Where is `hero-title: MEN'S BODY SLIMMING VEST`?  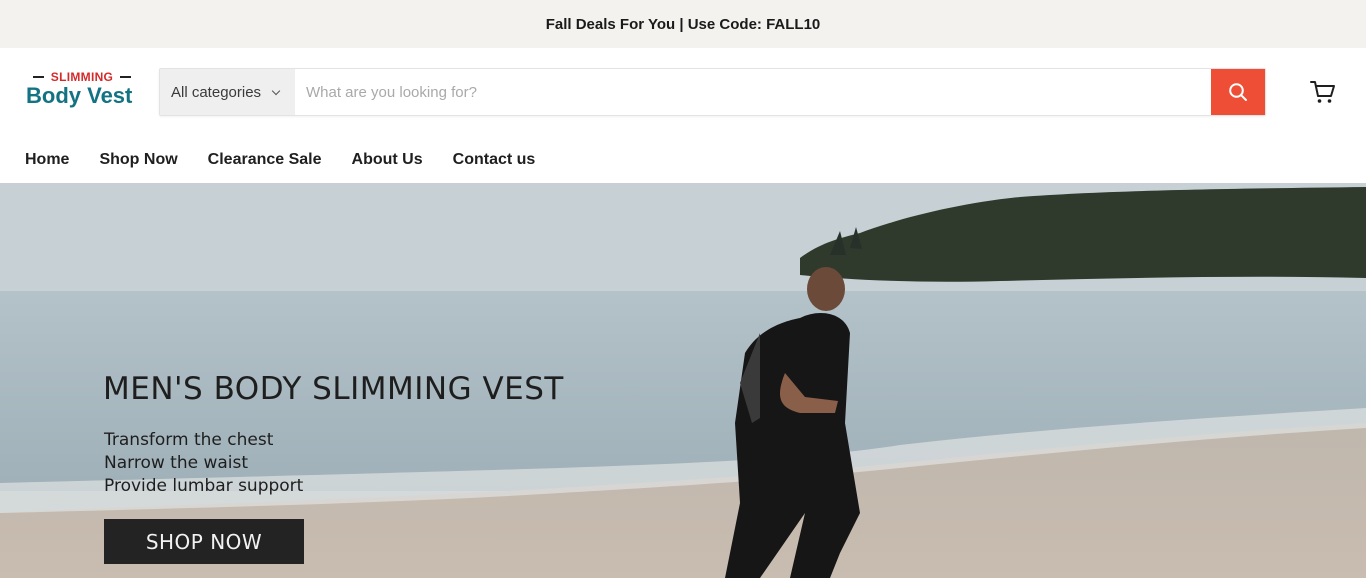 hero-title: MEN'S BODY SLIMMING VEST is located at coordinates (333, 389).